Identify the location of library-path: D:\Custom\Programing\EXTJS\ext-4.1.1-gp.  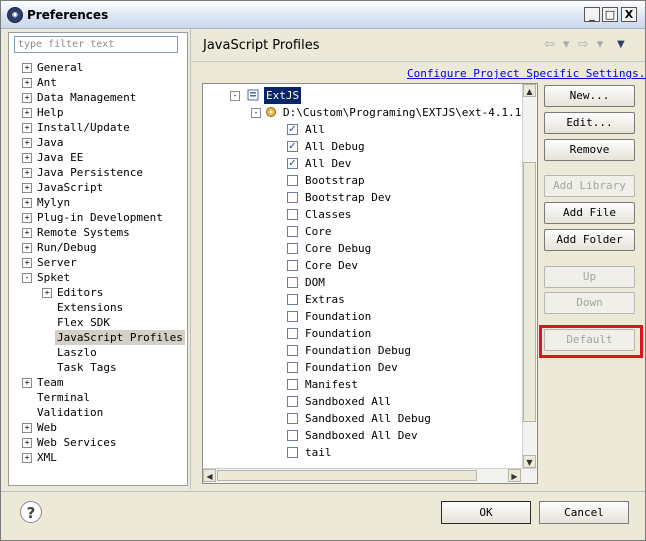
(410, 112).